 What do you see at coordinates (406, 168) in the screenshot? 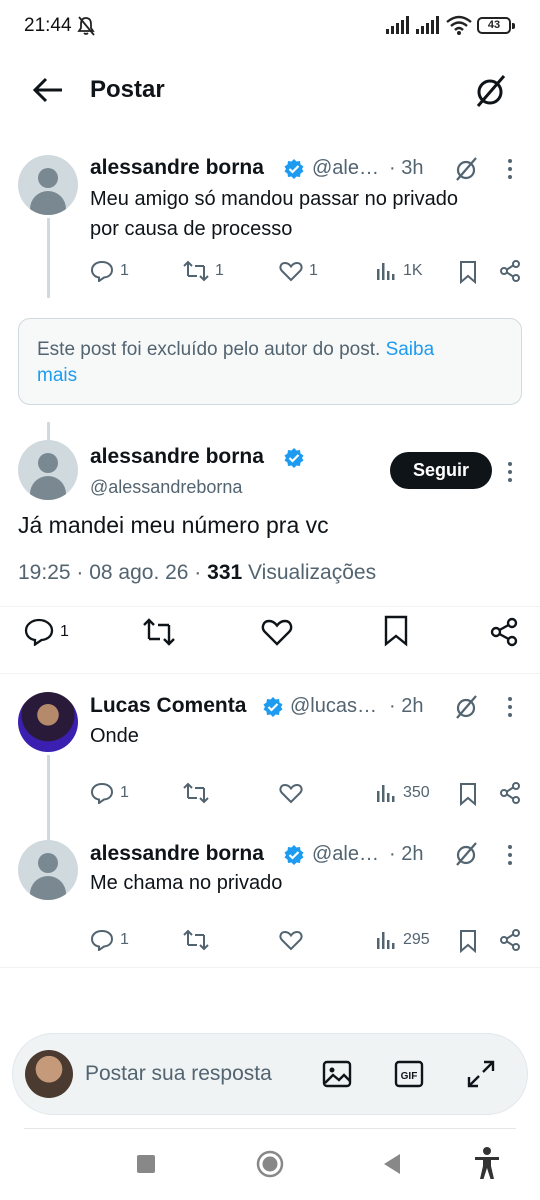
I see `post-time: · 3h` at bounding box center [406, 168].